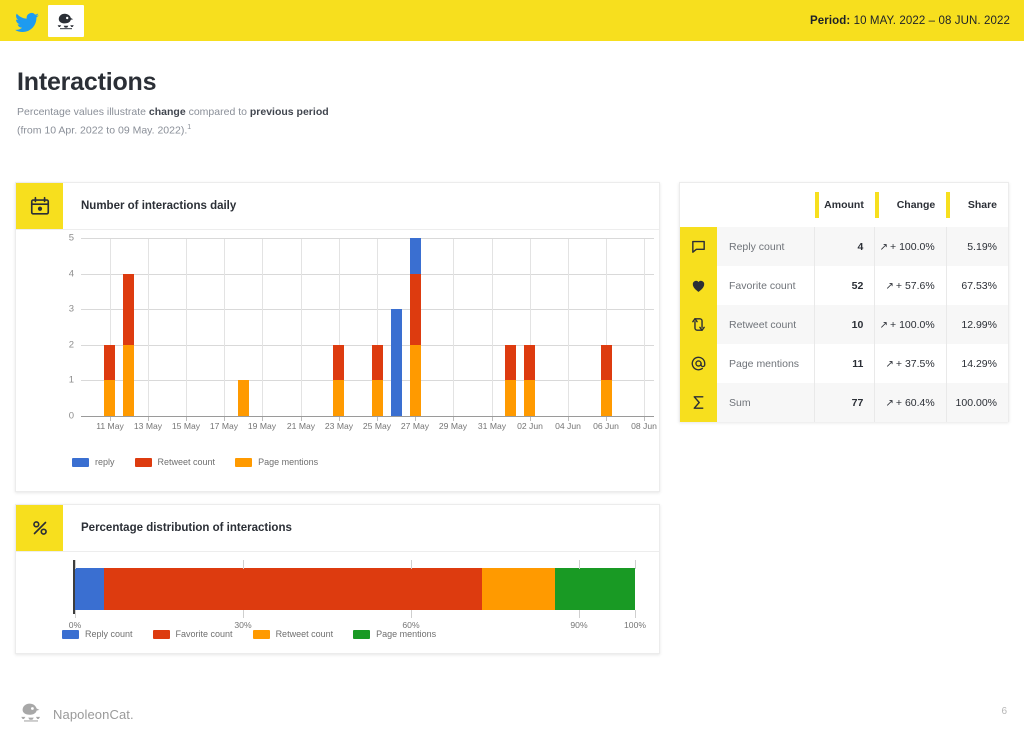 Image resolution: width=1024 pixels, height=736 pixels. I want to click on metrics-table-head: Amount Change Share, so click(844, 205).